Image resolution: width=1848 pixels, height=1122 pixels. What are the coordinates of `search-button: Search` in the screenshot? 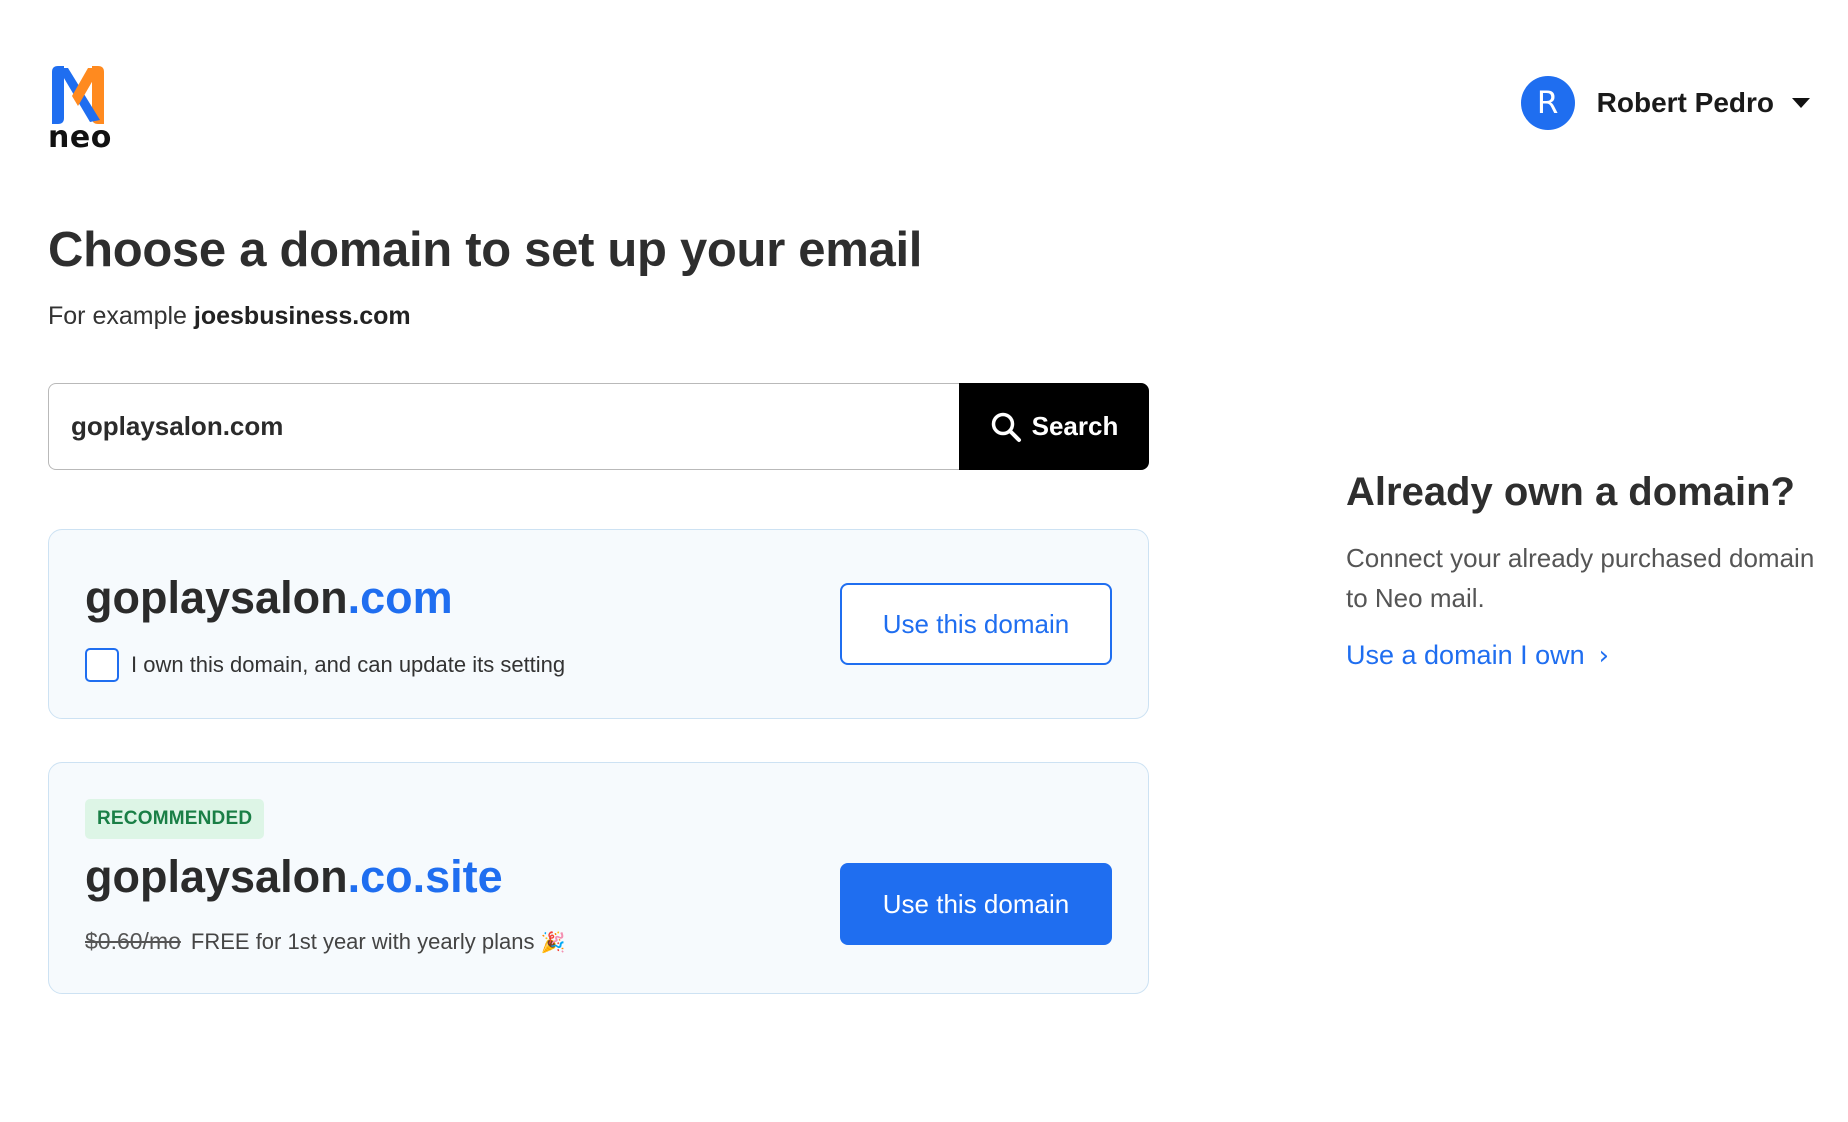 It's located at (1054, 426).